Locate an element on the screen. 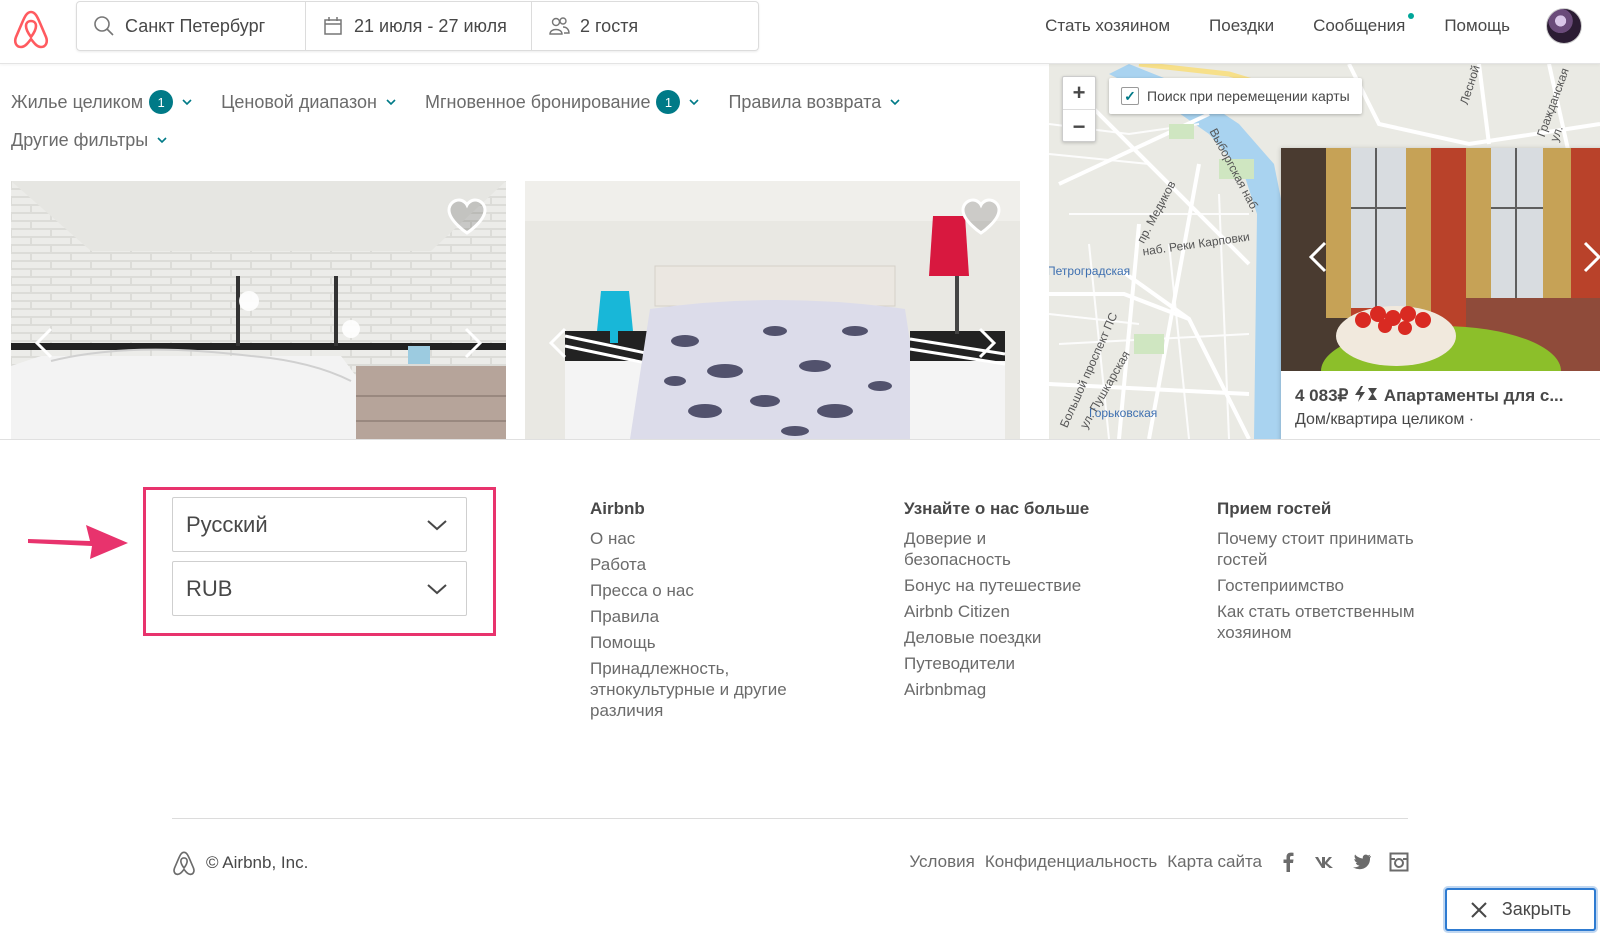 The image size is (1600, 934). filter-price-label: Ценовой диапазон is located at coordinates (299, 101).